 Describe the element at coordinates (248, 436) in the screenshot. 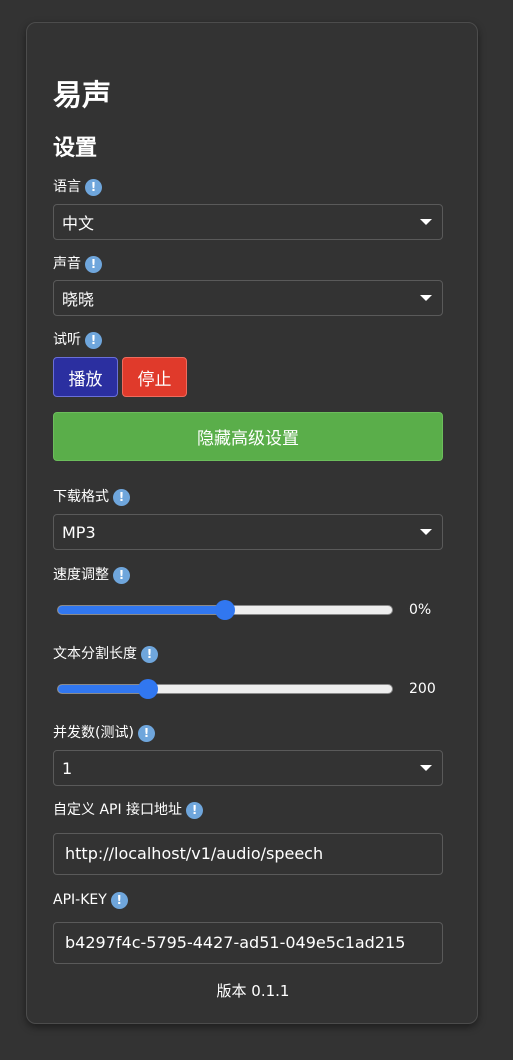

I see `hide-advanced-settings-button: 隐藏高级设置` at that location.